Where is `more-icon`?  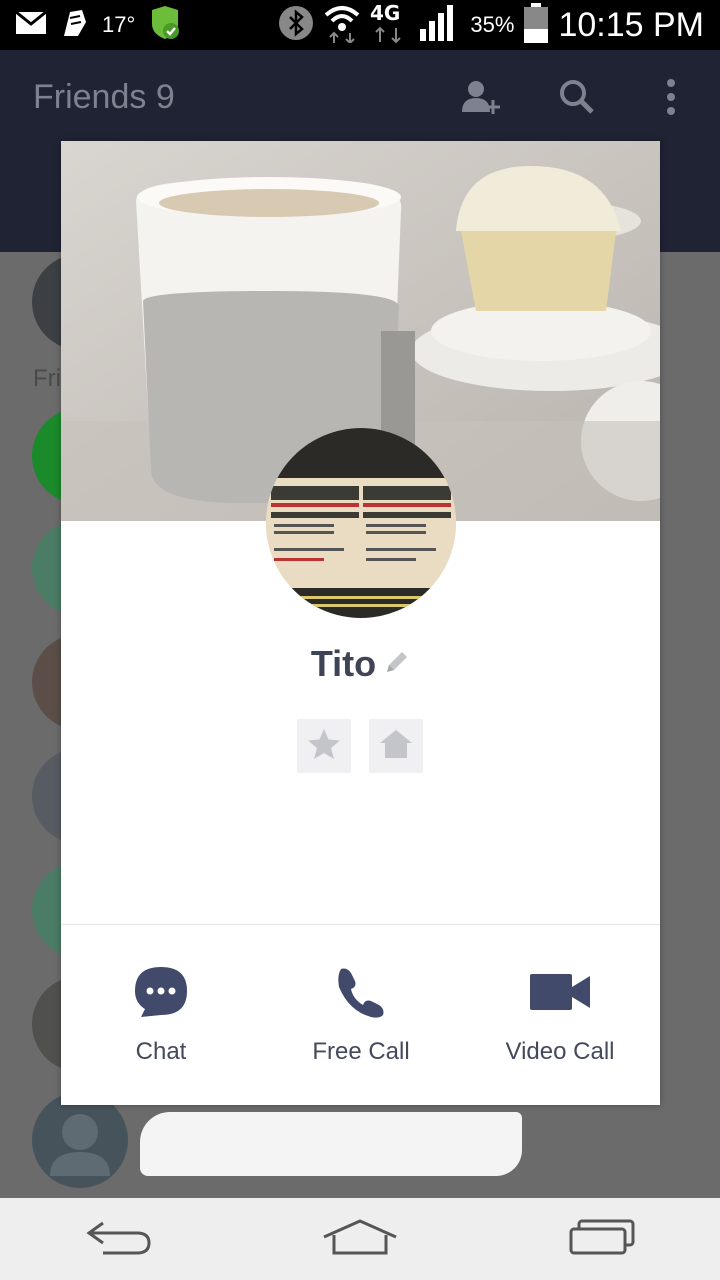 more-icon is located at coordinates (671, 99).